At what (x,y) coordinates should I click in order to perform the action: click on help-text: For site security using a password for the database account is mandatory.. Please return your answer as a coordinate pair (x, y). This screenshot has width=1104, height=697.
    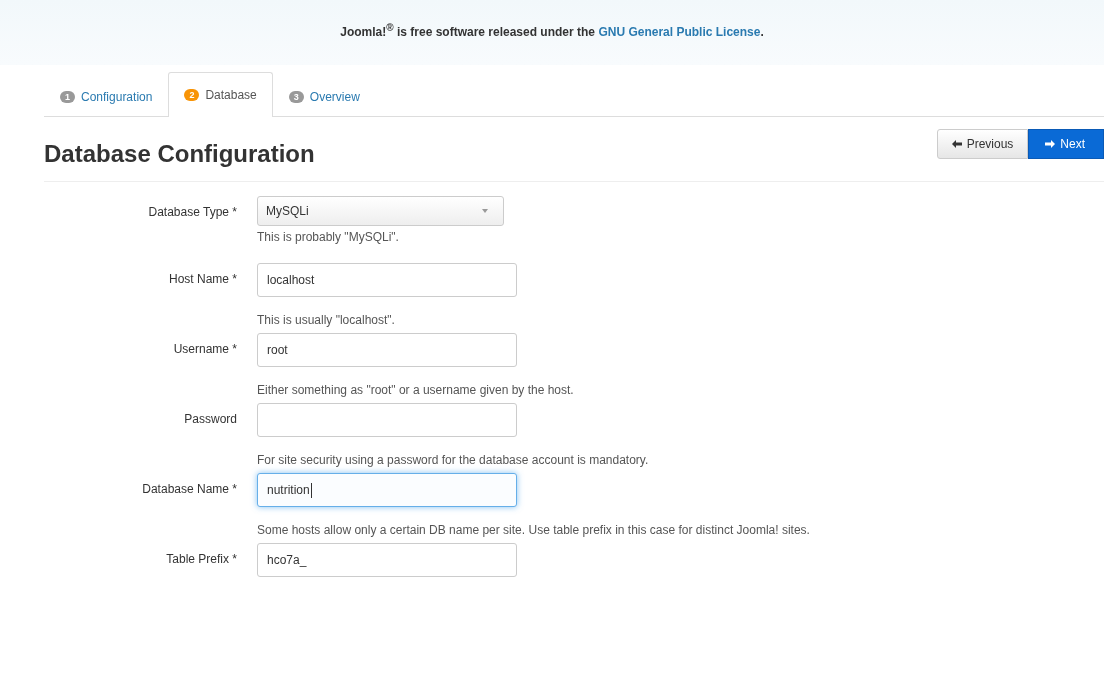
    Looking at the image, I should click on (453, 460).